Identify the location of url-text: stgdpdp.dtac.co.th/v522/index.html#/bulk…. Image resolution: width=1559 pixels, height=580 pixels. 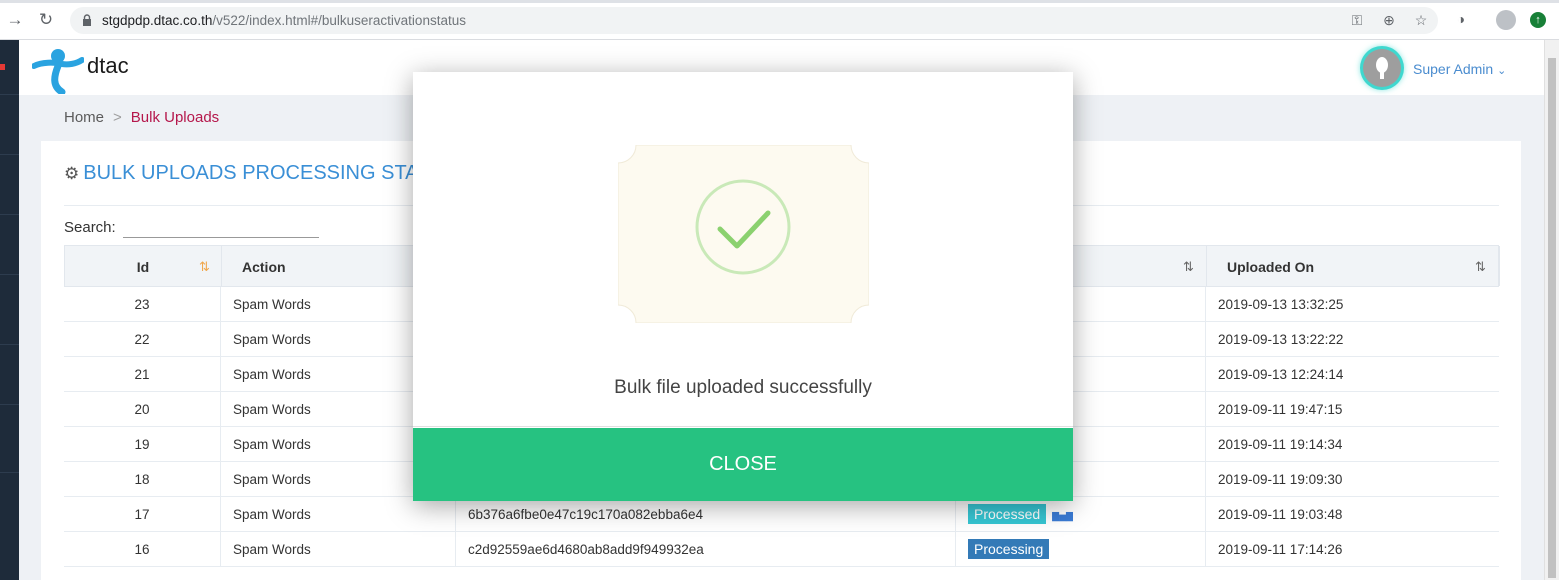
(284, 20).